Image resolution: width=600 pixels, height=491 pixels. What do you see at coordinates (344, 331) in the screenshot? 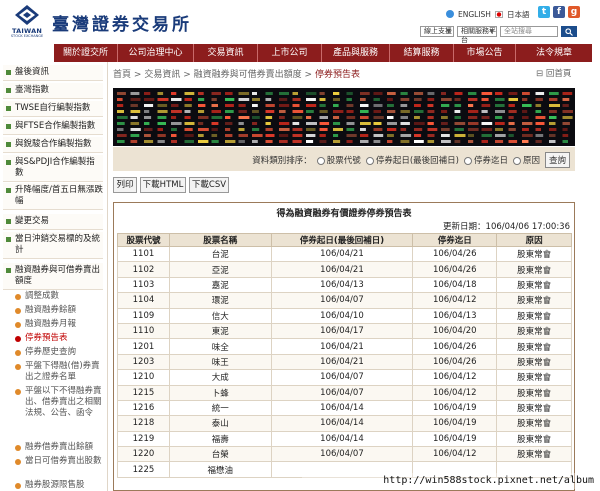
I see `table-row: 1110 東泥 106/04/17 106/04/20 股東常會` at bounding box center [344, 331].